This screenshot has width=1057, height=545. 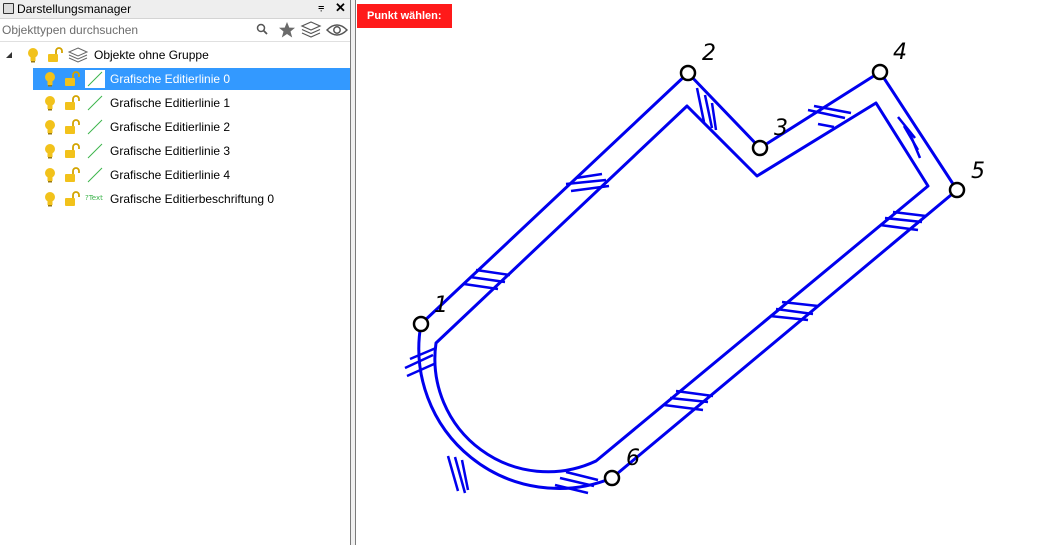 I want to click on tree-item-0: Grafische Editierlinie 0, so click(x=175, y=79).